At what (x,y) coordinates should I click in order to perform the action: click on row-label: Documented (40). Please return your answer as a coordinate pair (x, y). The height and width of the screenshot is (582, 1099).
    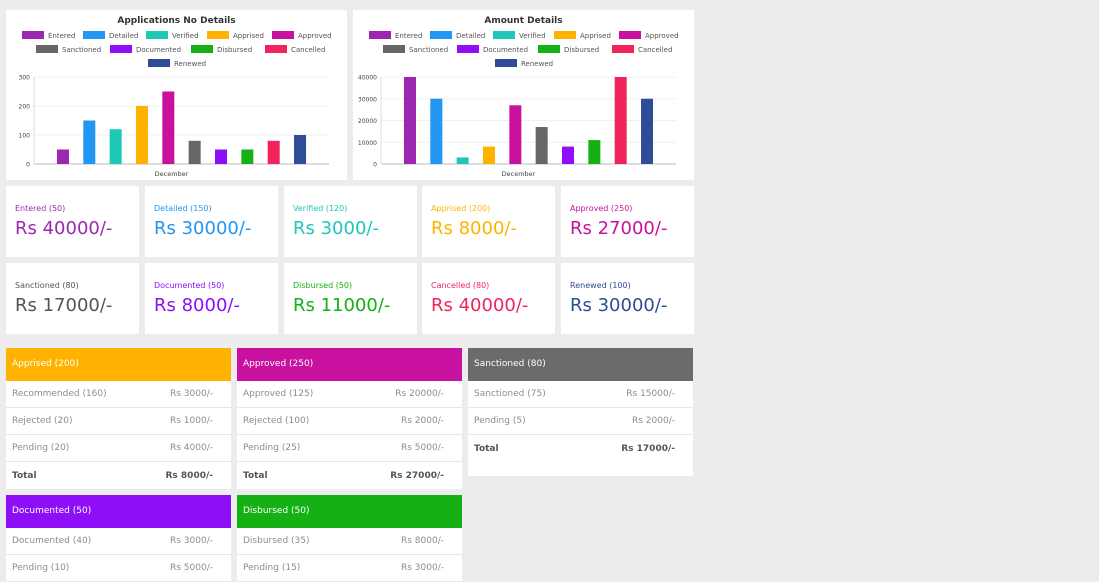
    Looking at the image, I should click on (52, 541).